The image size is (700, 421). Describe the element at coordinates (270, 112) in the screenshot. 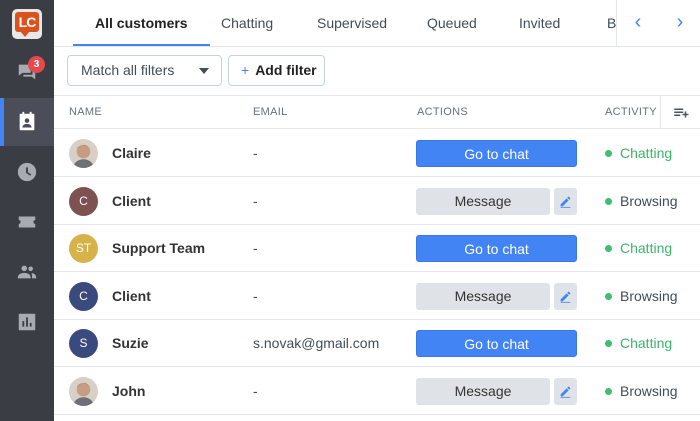

I see `column-header-email: EMAIL` at that location.